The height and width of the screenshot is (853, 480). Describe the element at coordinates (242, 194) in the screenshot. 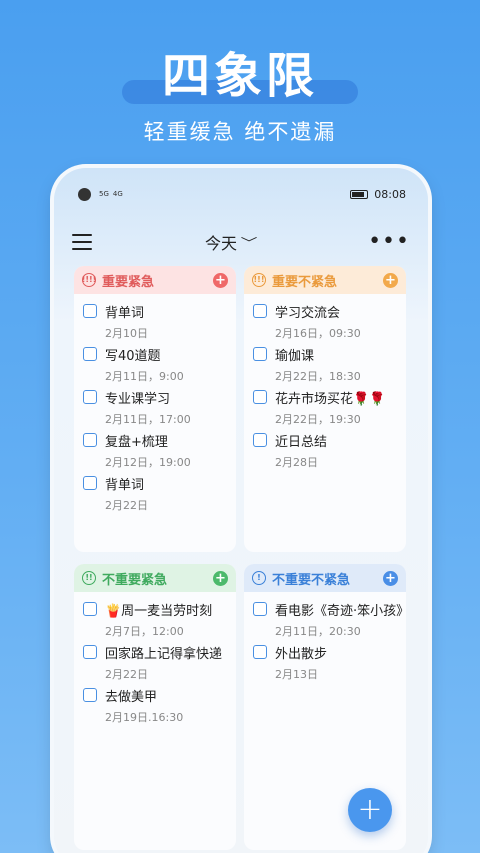

I see `status-bar: 5G 4G 08:08` at that location.